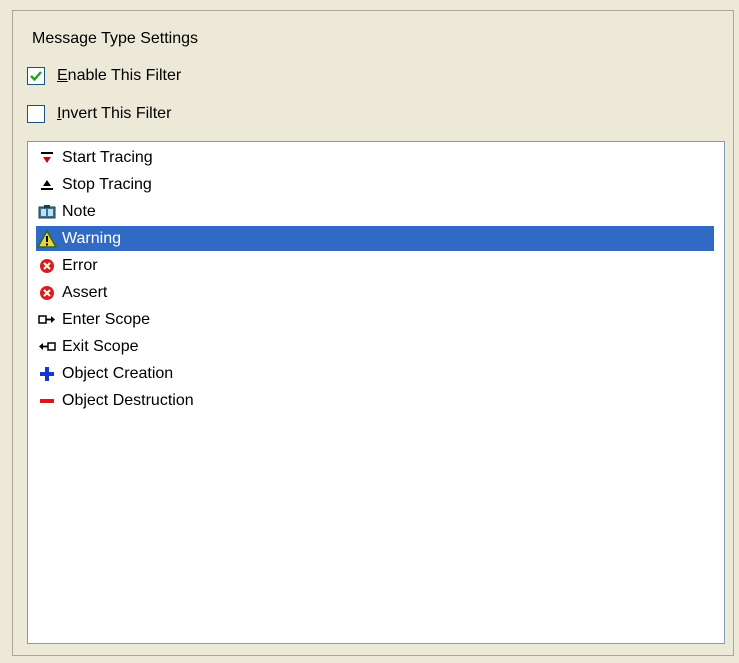  I want to click on list-item-warning: Warning, so click(375, 238).